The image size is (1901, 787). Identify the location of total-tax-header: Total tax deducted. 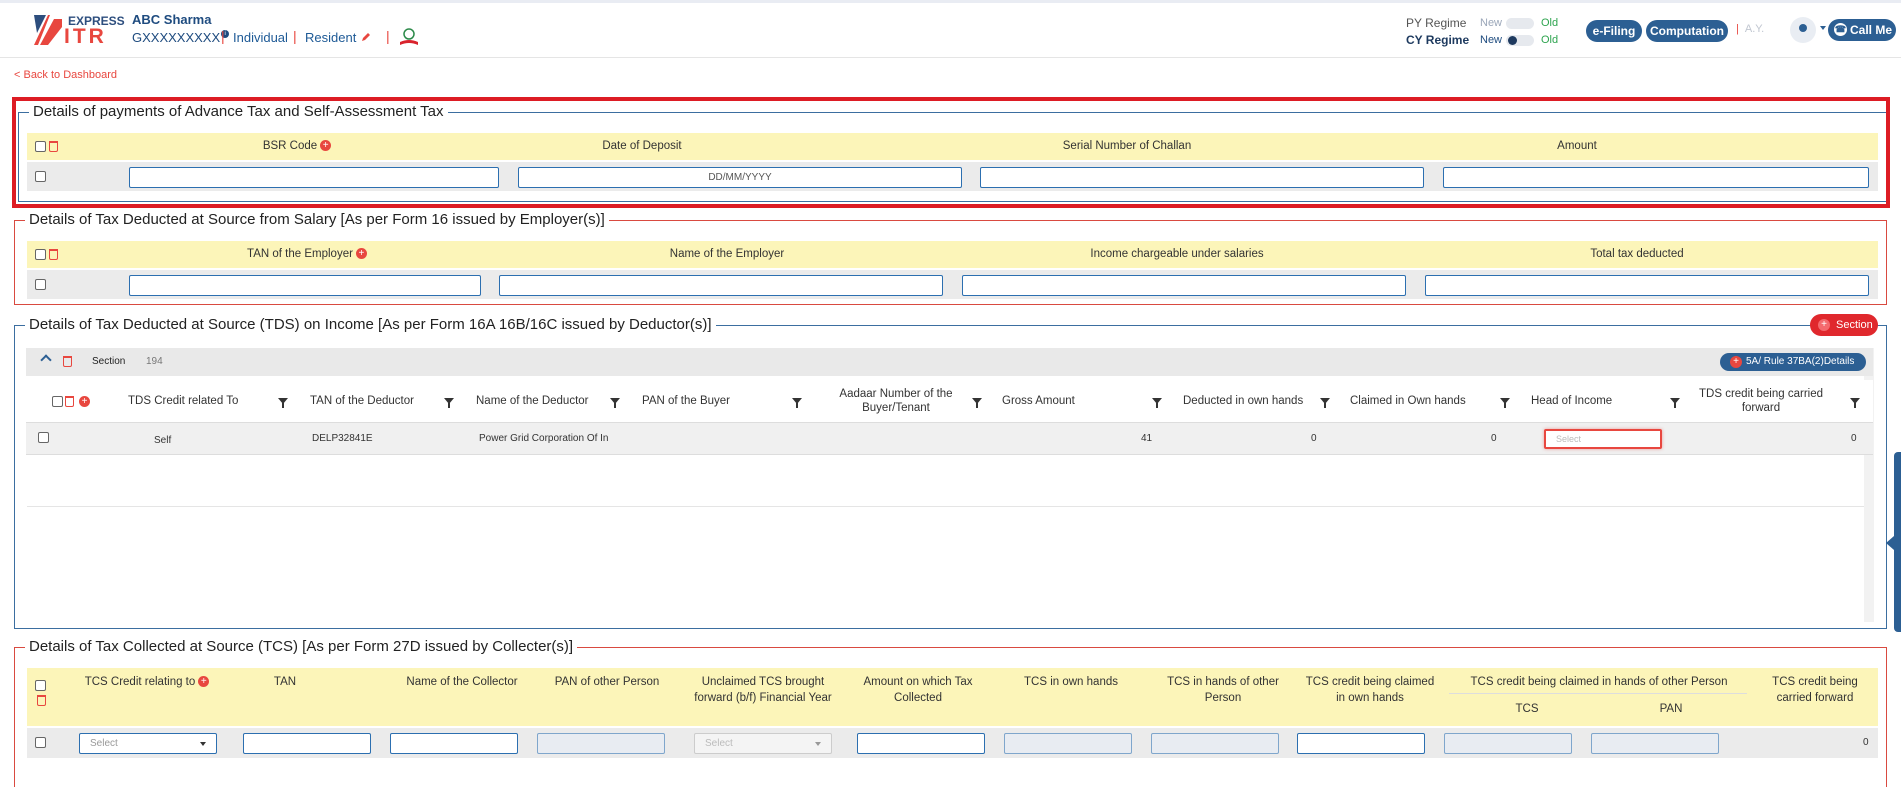
(1637, 254).